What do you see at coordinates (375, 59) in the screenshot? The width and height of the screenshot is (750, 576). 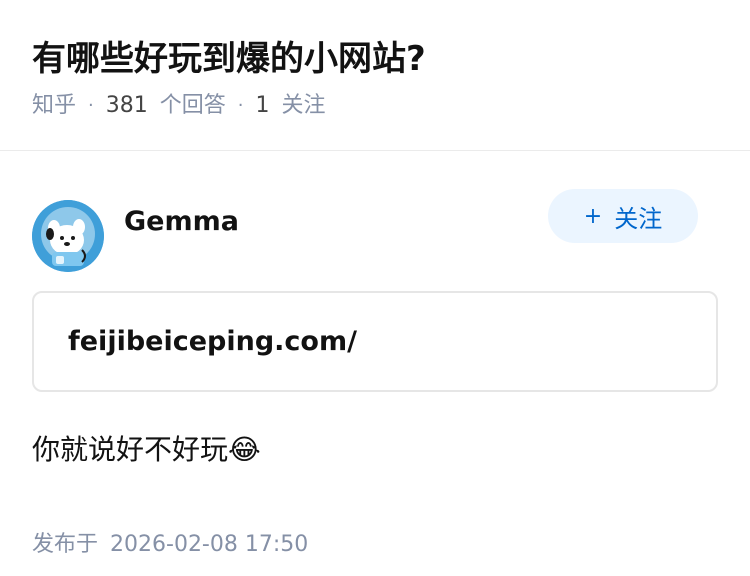 I see `question-title: 有哪些好玩到爆的小网站?` at bounding box center [375, 59].